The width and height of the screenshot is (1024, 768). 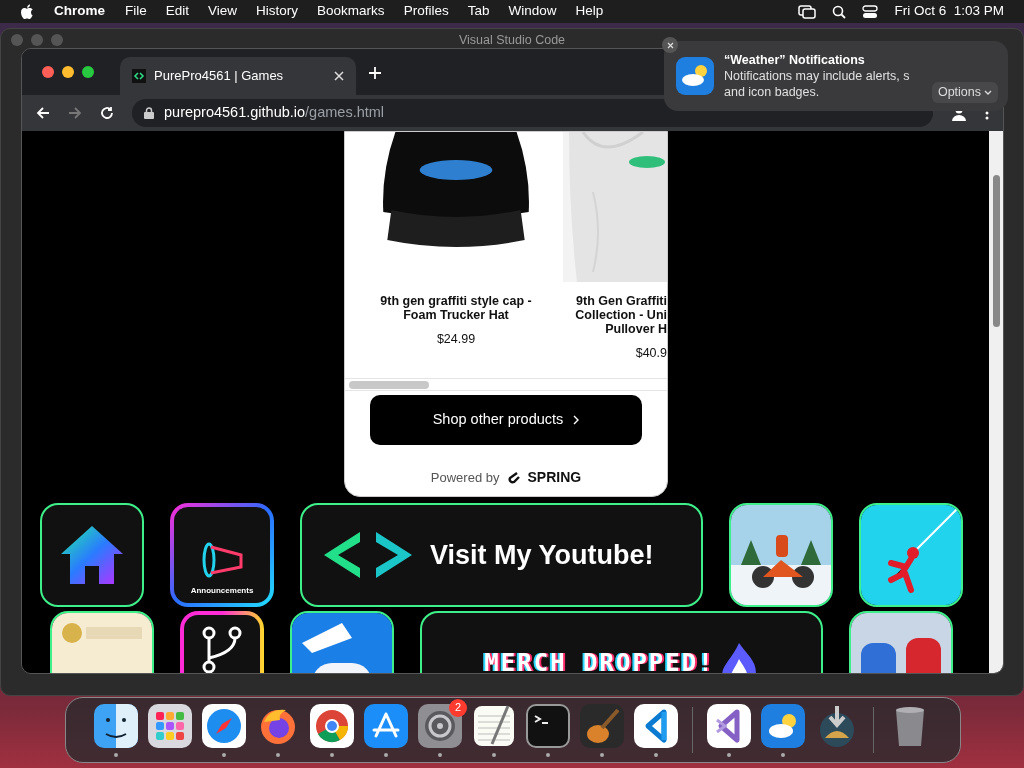 I want to click on control-center-icon, so click(x=870, y=11).